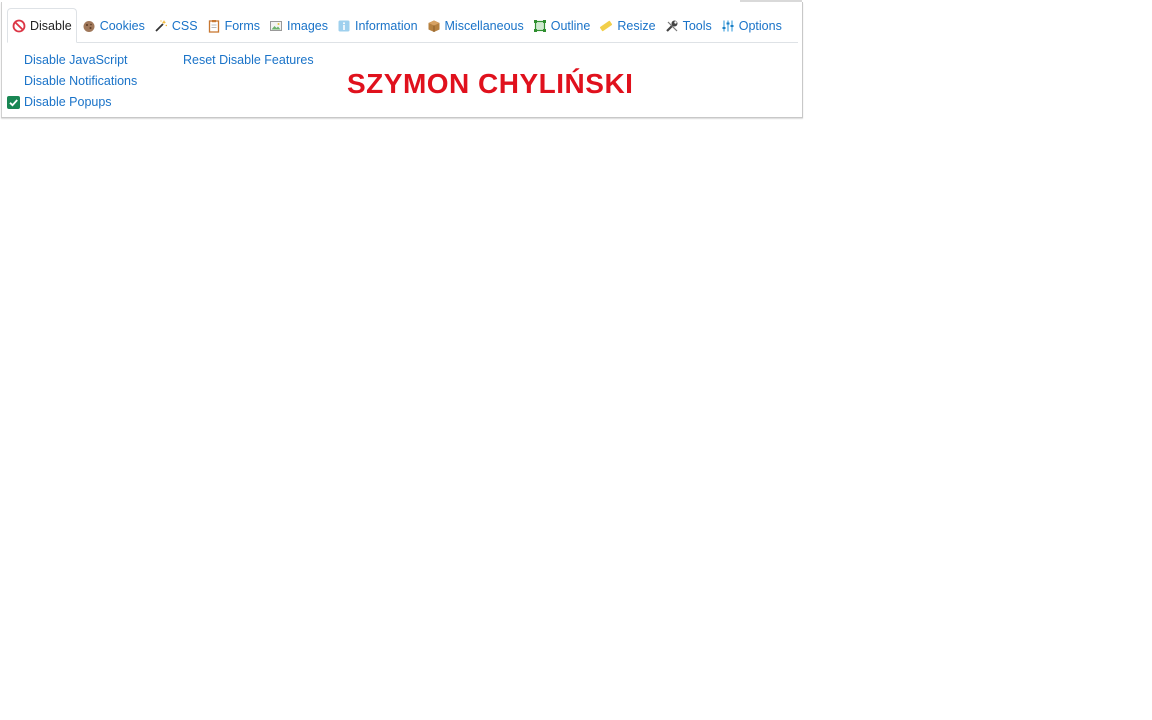  I want to click on tab-disable: Disable, so click(42, 25).